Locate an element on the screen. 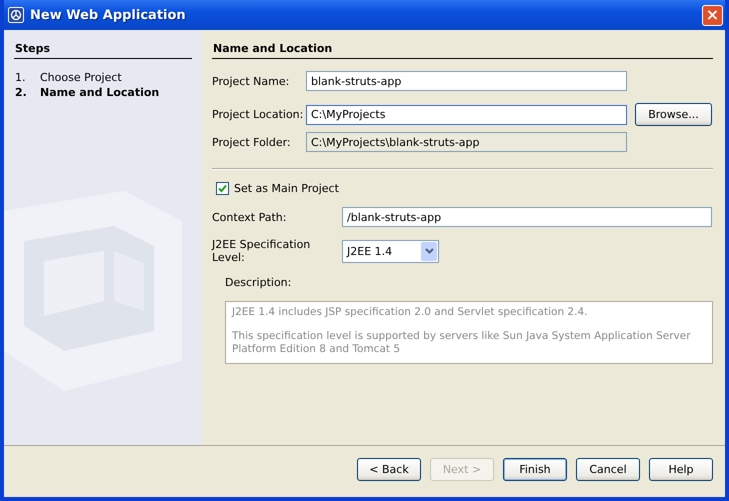  check-icon is located at coordinates (222, 188).